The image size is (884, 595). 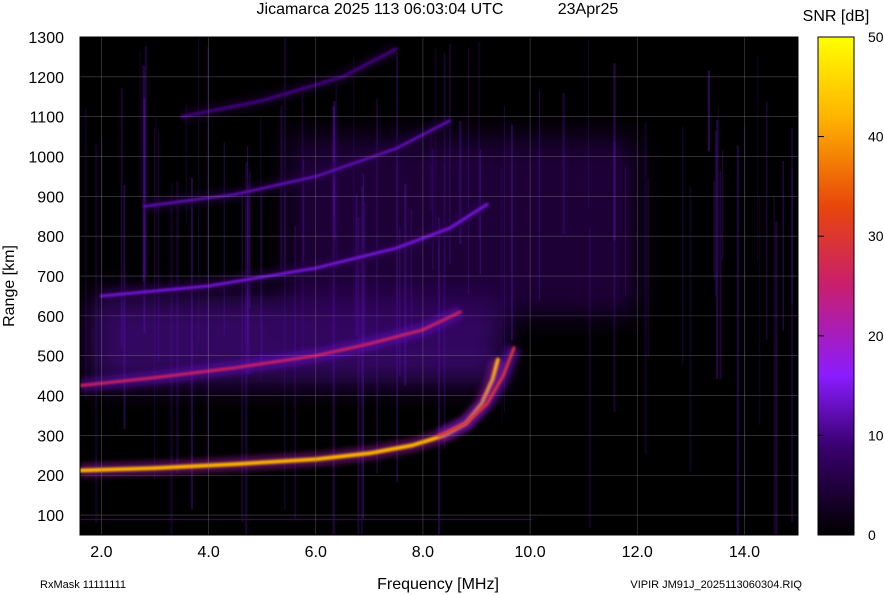 I want to click on colorbar-label: SNR [dB], so click(x=836, y=16).